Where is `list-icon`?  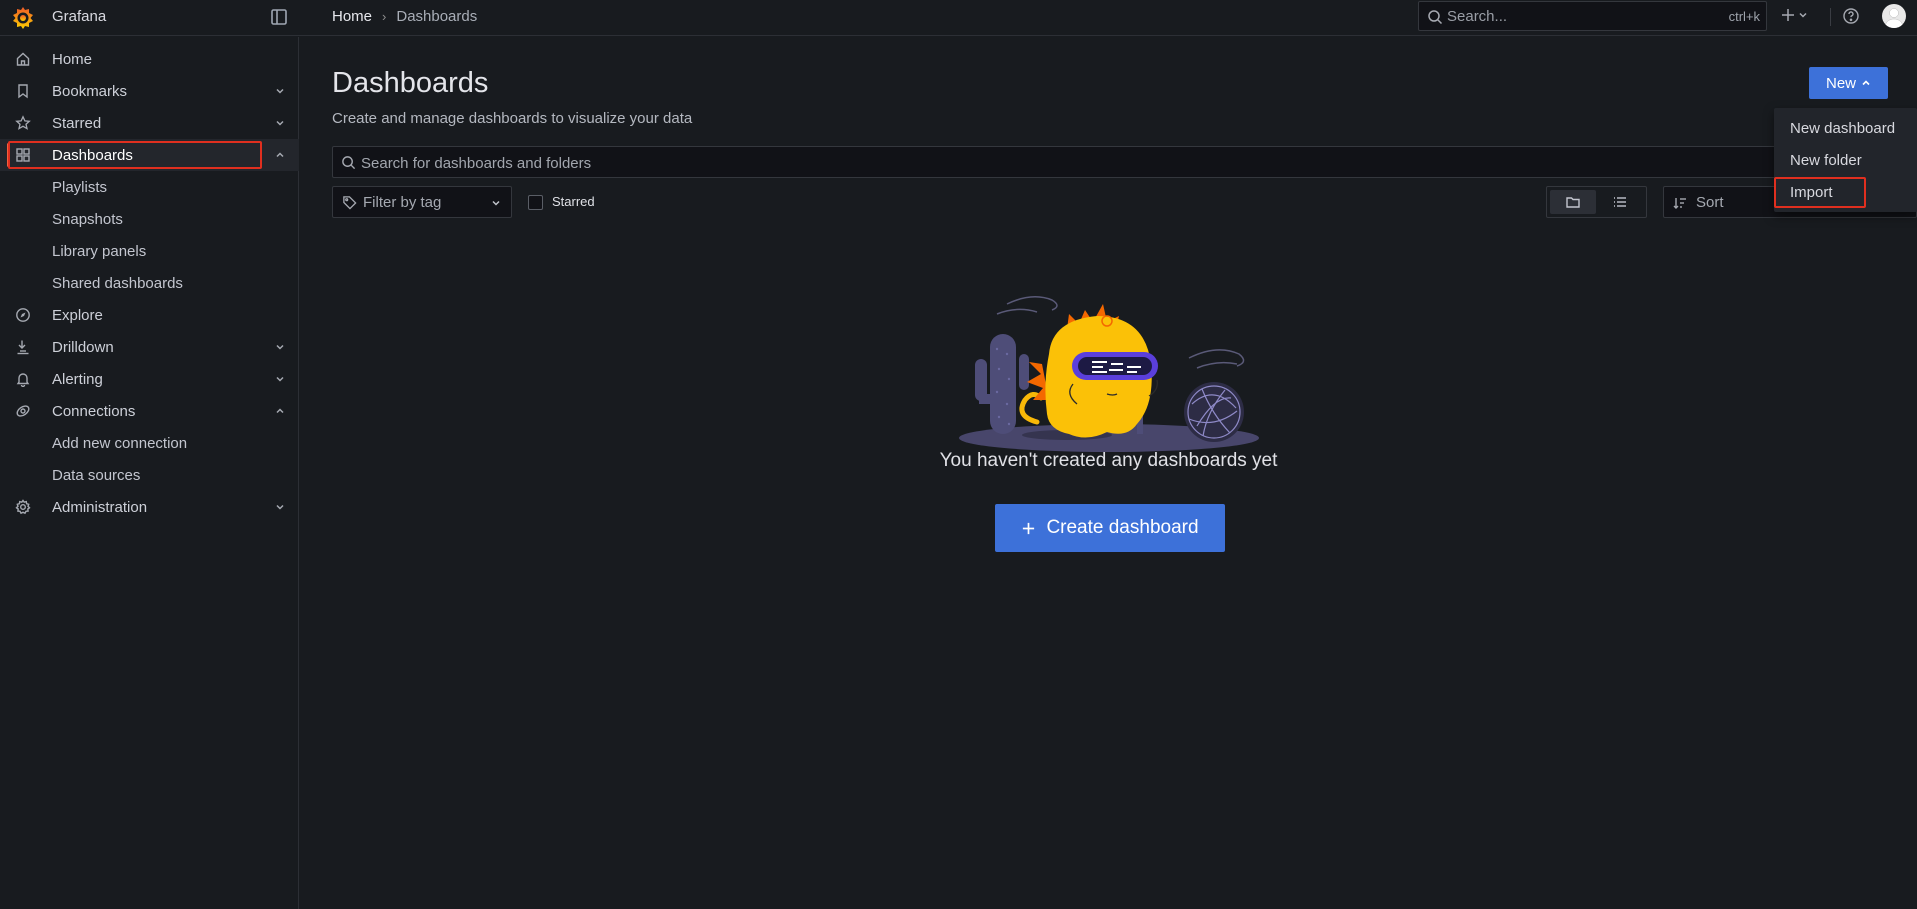
list-icon is located at coordinates (1620, 202).